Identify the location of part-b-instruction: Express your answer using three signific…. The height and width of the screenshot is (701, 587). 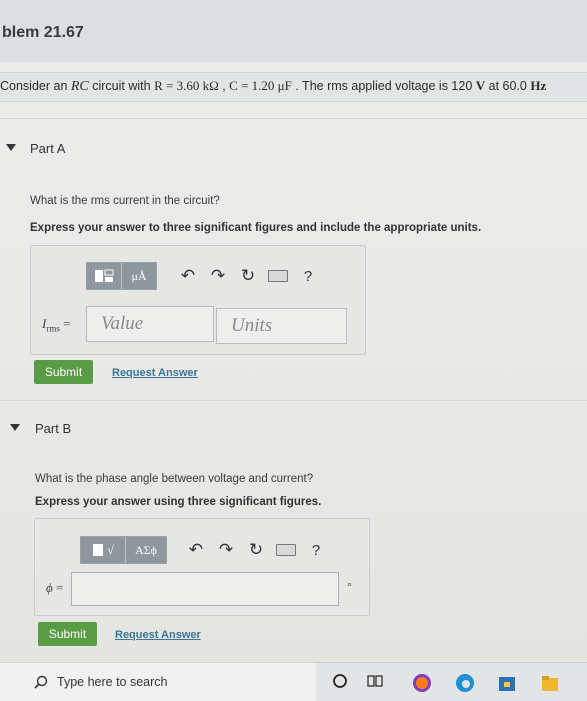
(178, 502).